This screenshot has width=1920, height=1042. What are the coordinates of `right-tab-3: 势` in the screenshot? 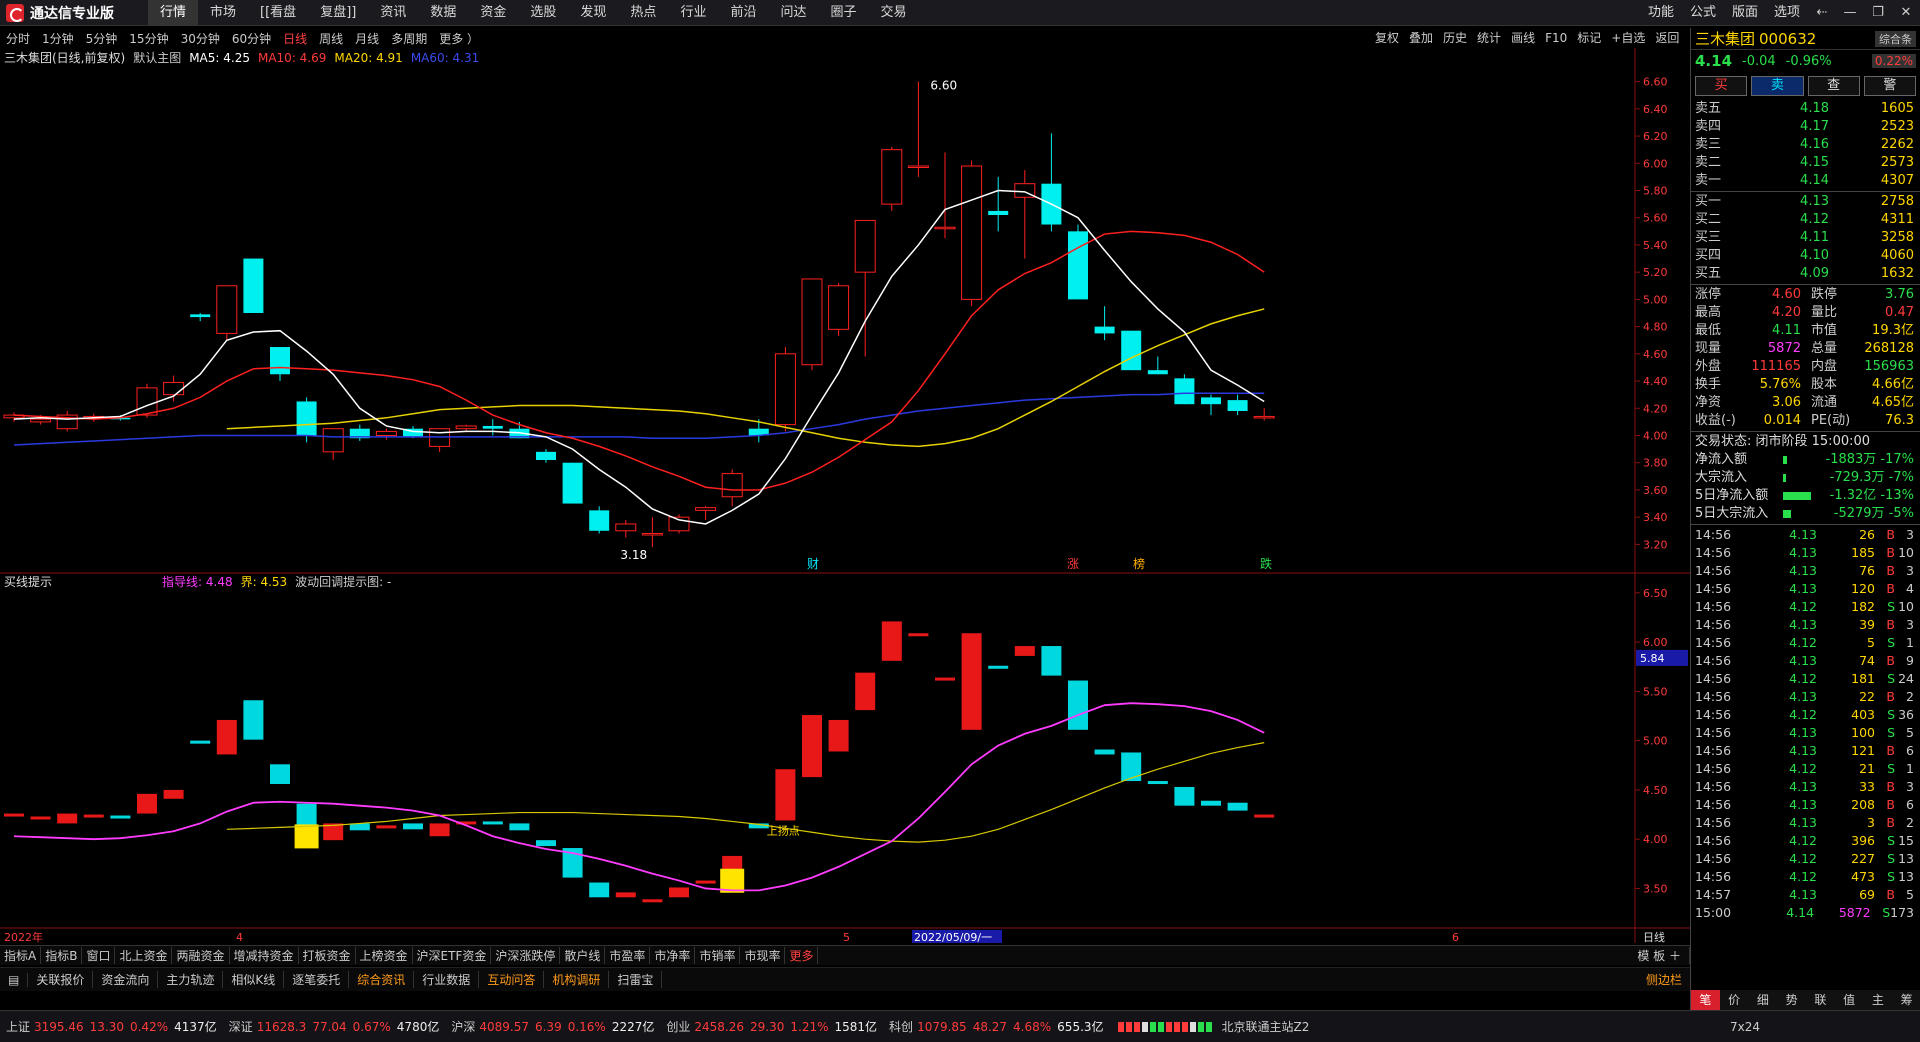 It's located at (1791, 1000).